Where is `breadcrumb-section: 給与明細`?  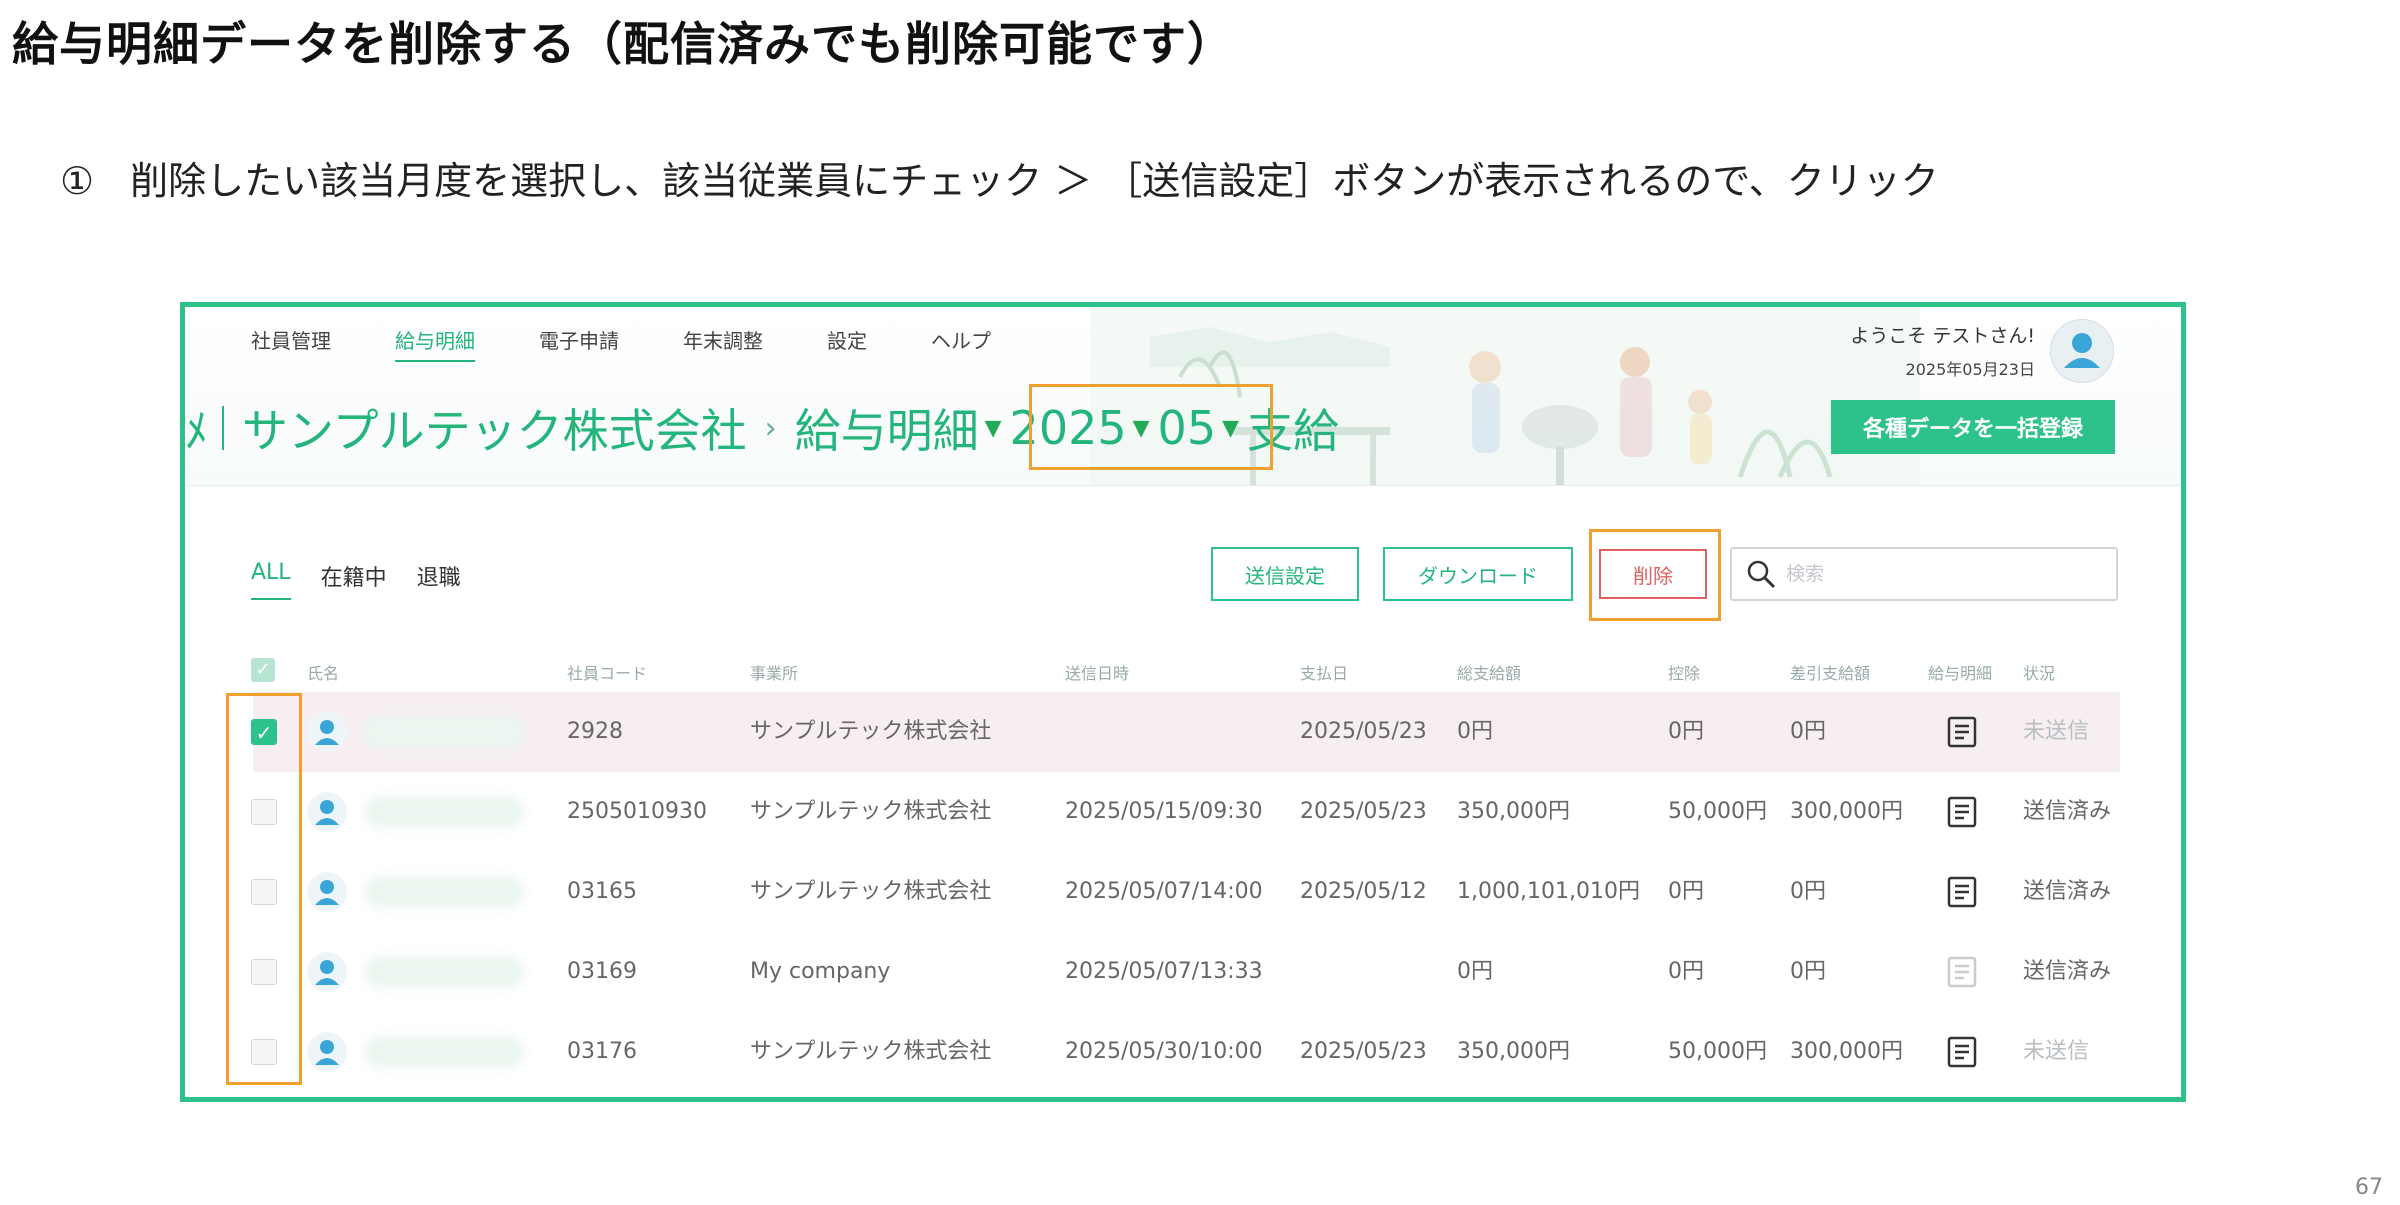
breadcrumb-section: 給与明細 is located at coordinates (887, 428).